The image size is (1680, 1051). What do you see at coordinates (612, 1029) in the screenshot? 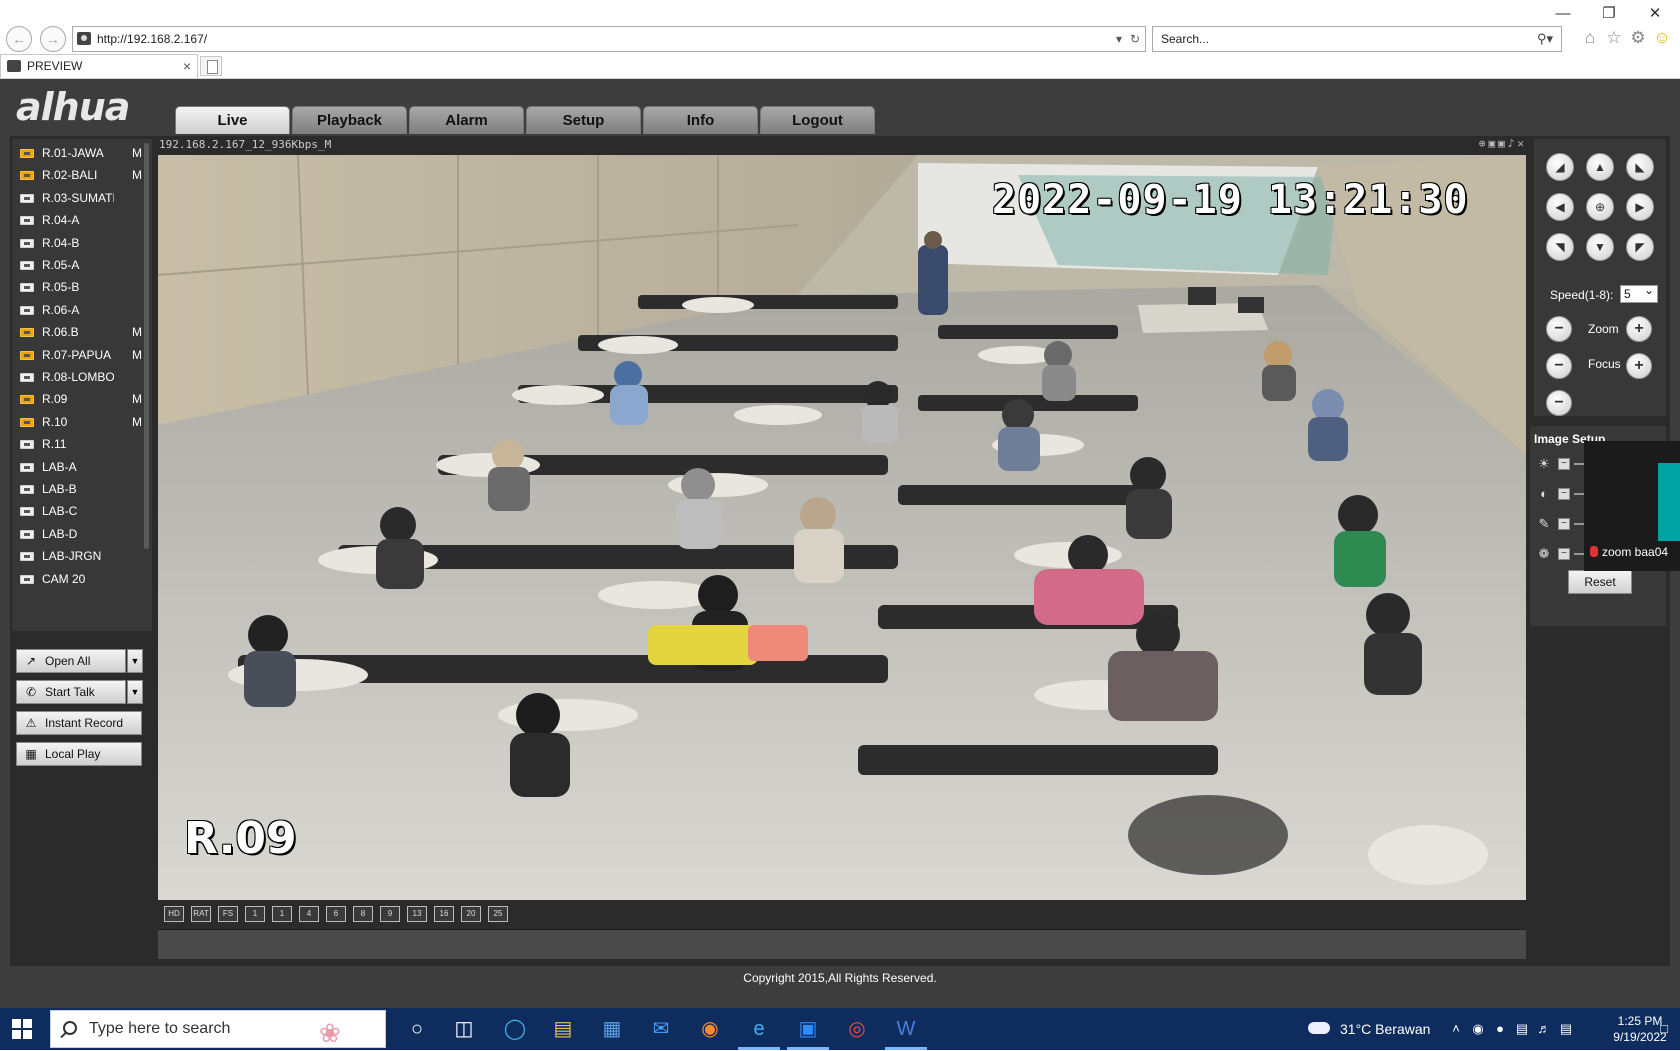
I see `store-icon: ▦` at bounding box center [612, 1029].